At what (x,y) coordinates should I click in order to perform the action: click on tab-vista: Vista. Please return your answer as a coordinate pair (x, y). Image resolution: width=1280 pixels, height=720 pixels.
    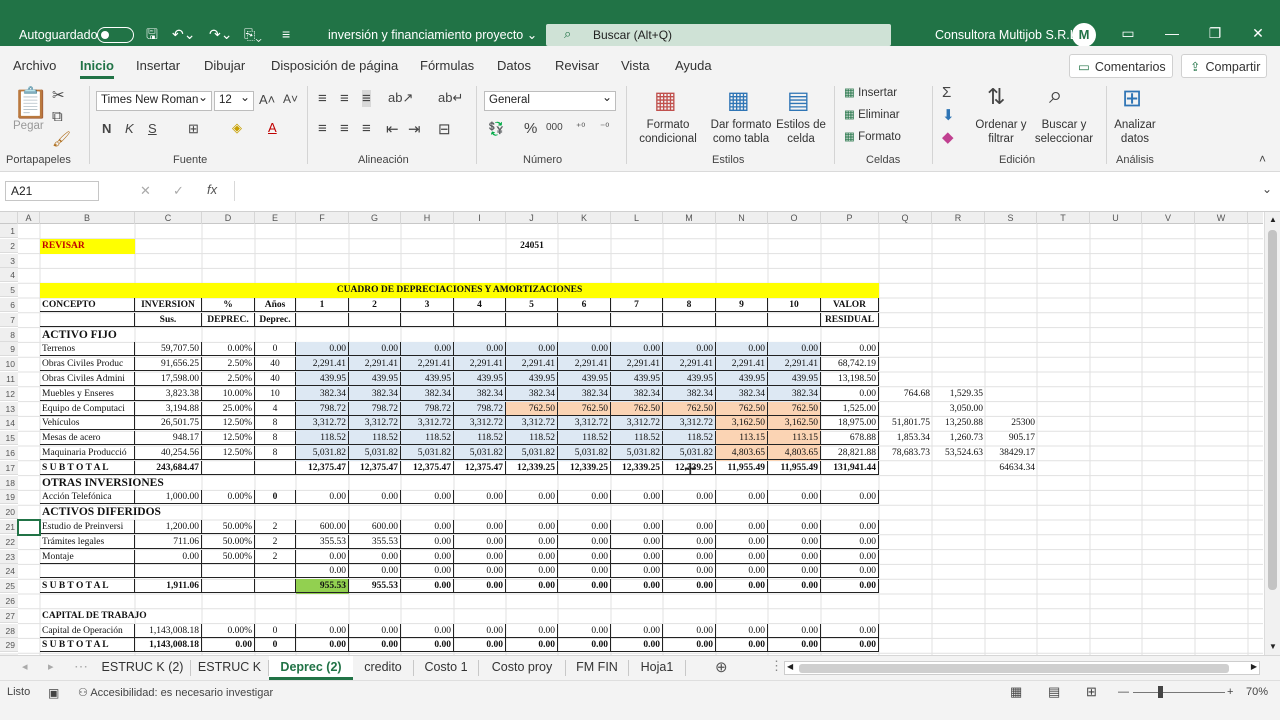
    Looking at the image, I should click on (635, 65).